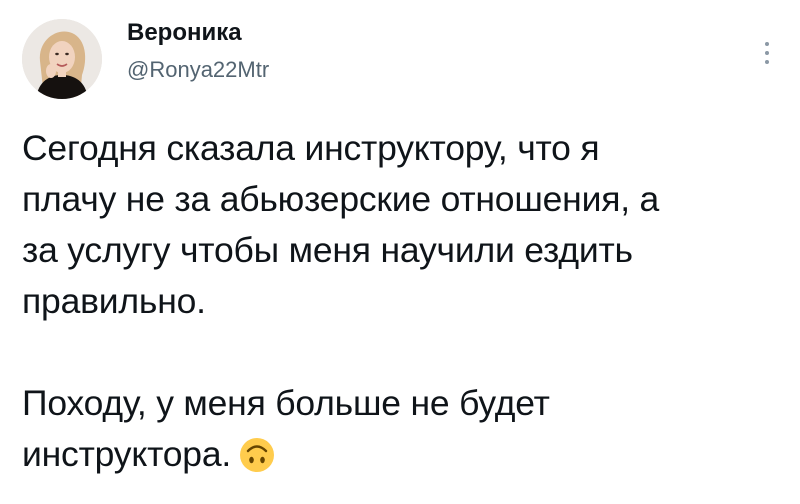 This screenshot has height=504, width=800. Describe the element at coordinates (402, 454) in the screenshot. I see `tweet-line-last: инструктора.` at that location.